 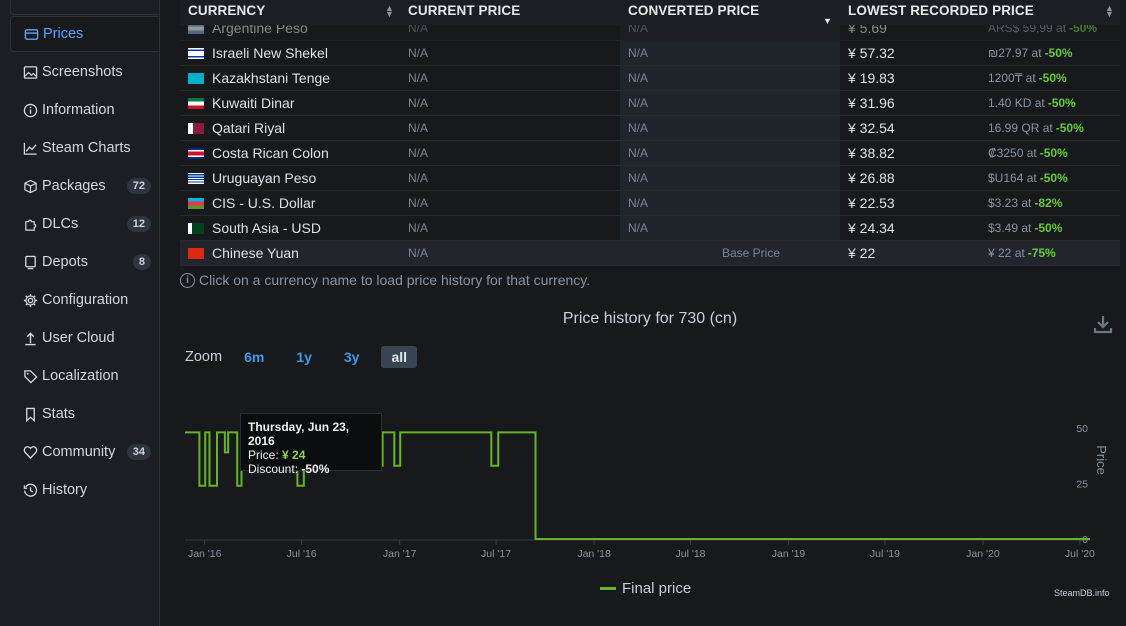 I want to click on y-axis-label: Price, so click(x=1101, y=460).